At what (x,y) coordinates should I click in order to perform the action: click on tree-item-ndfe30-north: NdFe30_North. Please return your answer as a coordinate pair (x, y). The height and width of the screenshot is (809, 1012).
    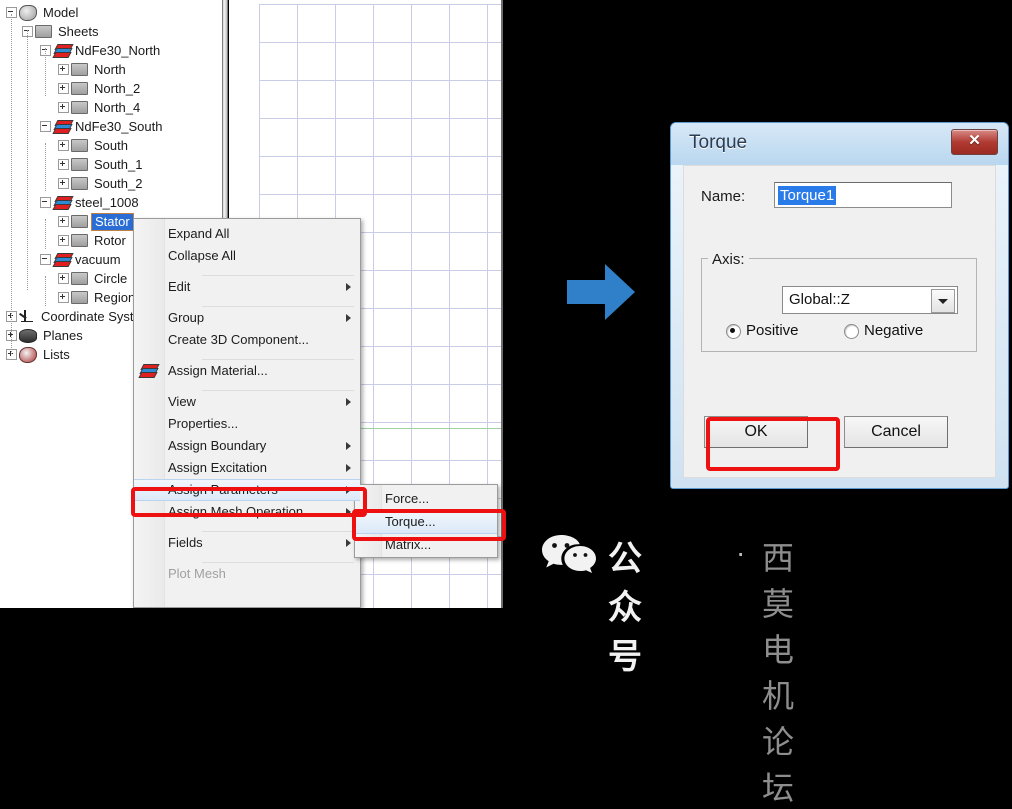
    Looking at the image, I should click on (100, 49).